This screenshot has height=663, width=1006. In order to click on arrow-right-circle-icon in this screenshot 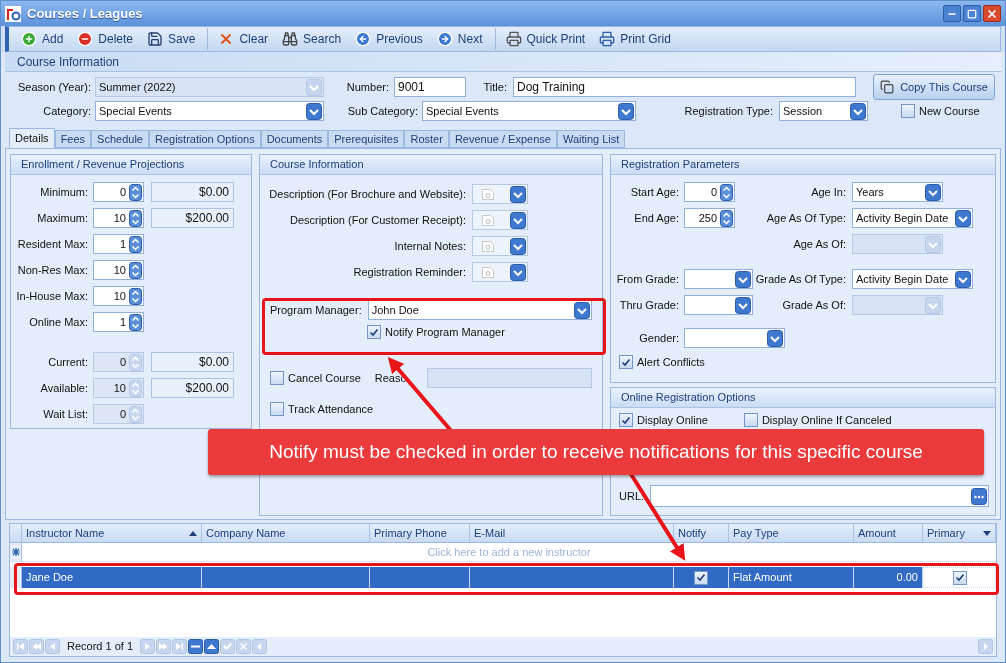, I will do `click(444, 39)`.